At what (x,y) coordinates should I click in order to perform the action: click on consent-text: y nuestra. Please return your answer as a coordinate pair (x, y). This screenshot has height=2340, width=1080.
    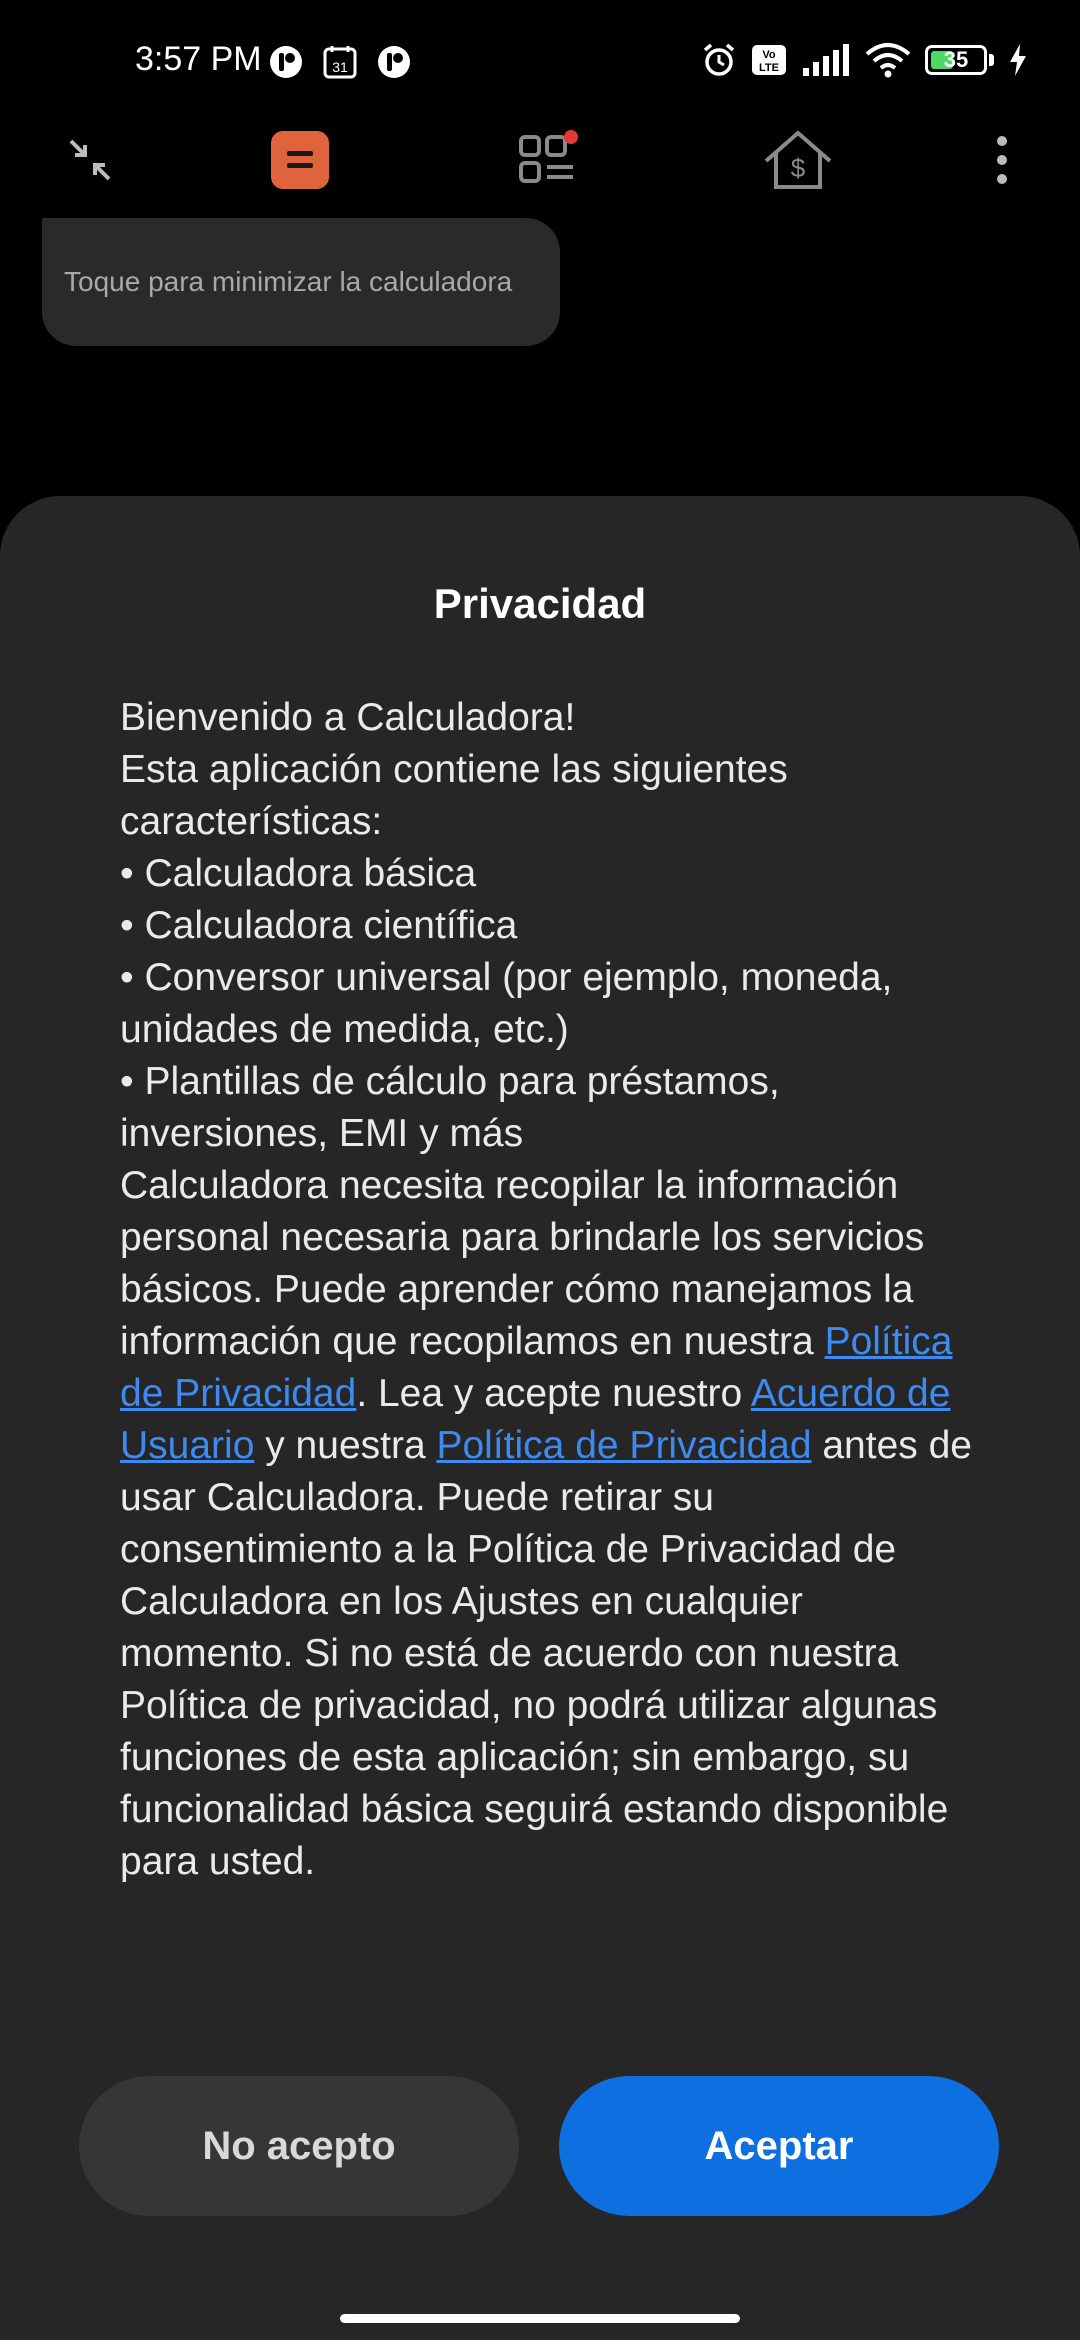
    Looking at the image, I should click on (345, 1445).